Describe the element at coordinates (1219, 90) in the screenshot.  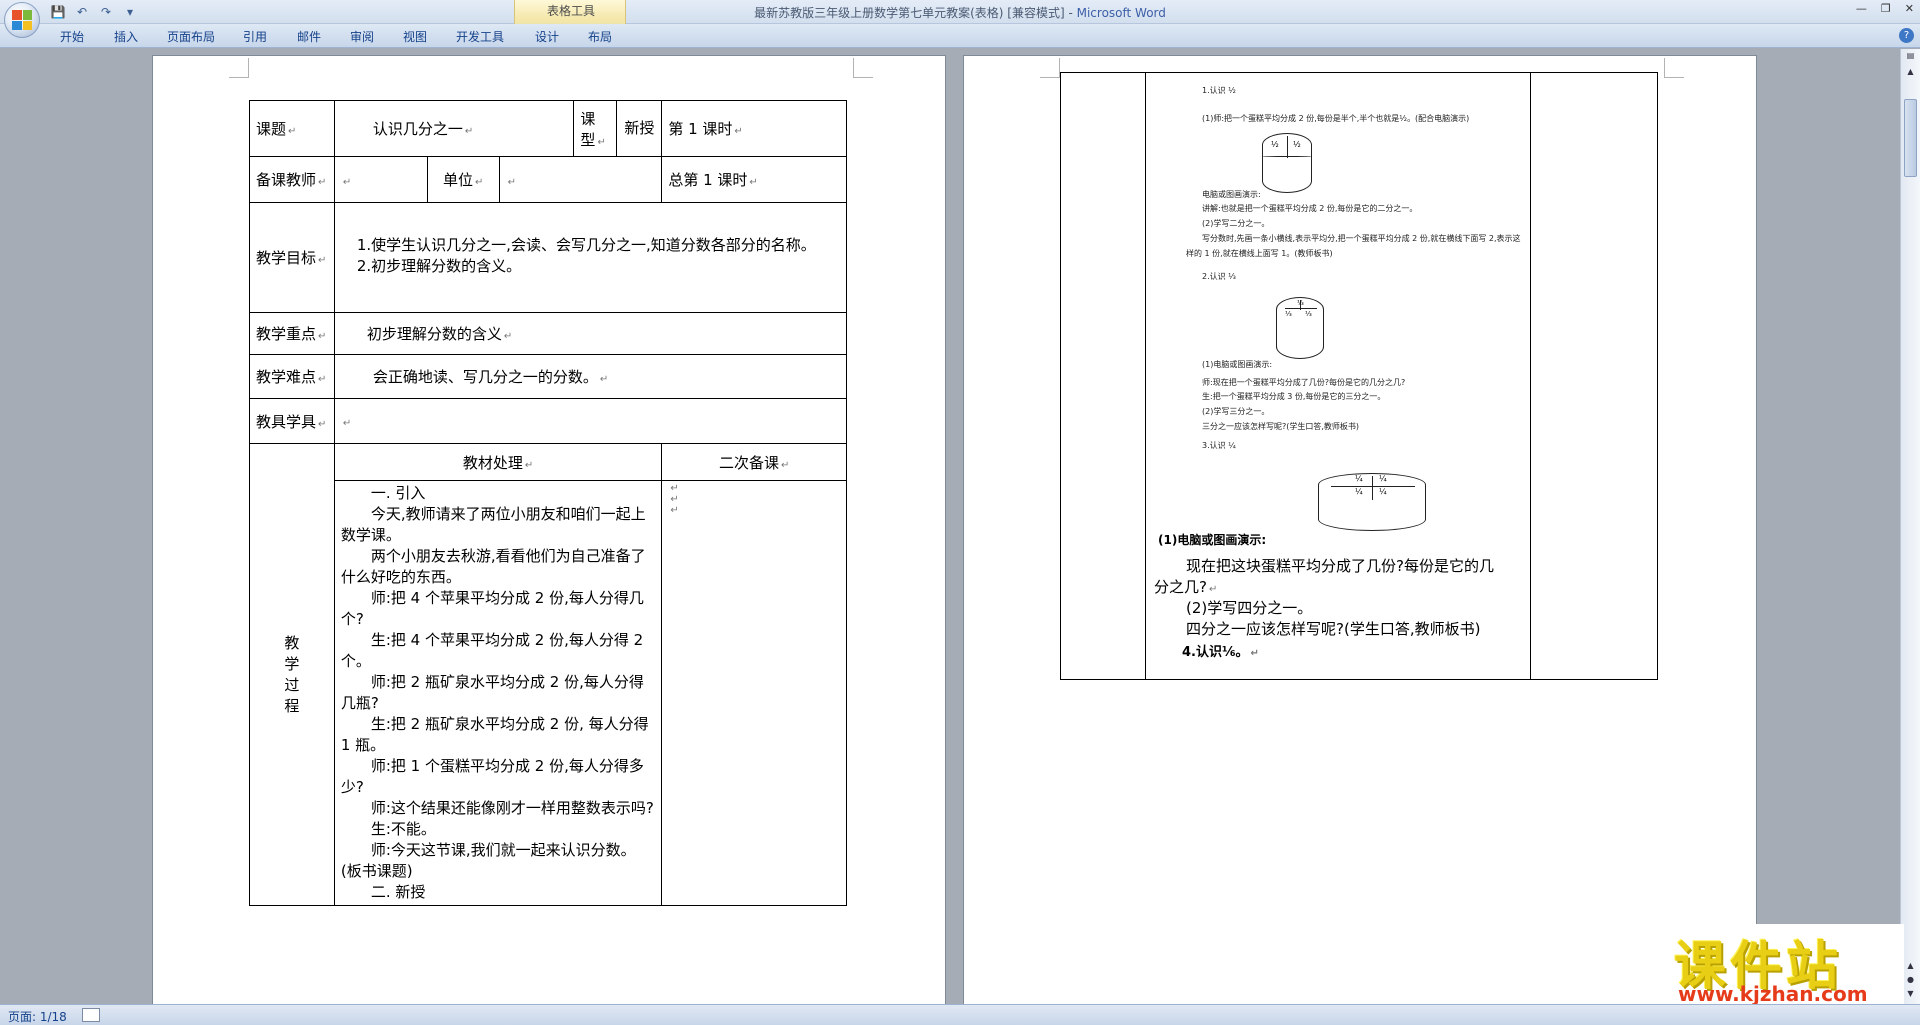
I see `section-1-title: 1.认识 ½` at that location.